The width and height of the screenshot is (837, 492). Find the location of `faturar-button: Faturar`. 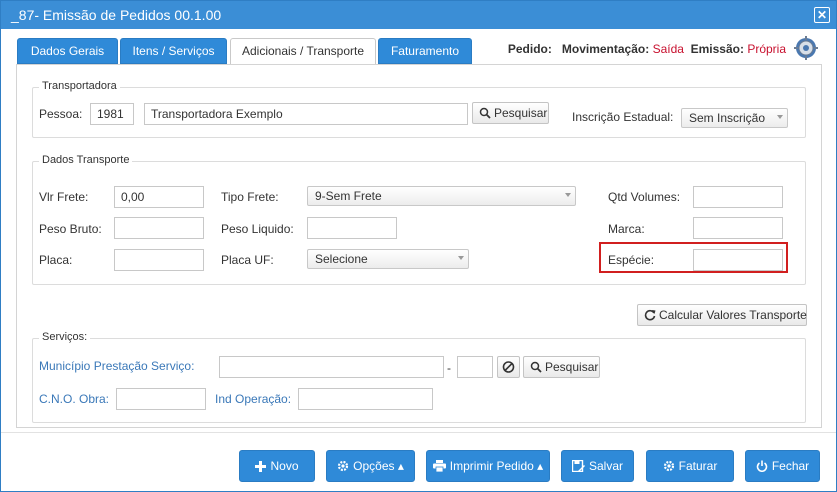

faturar-button: Faturar is located at coordinates (690, 466).